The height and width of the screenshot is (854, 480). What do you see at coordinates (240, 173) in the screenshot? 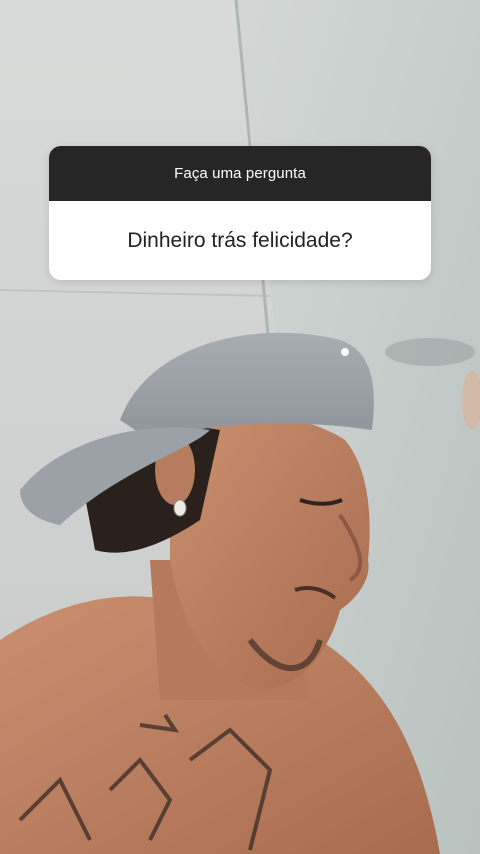
I see `question-sticker-header: Faça uma pergunta` at bounding box center [240, 173].